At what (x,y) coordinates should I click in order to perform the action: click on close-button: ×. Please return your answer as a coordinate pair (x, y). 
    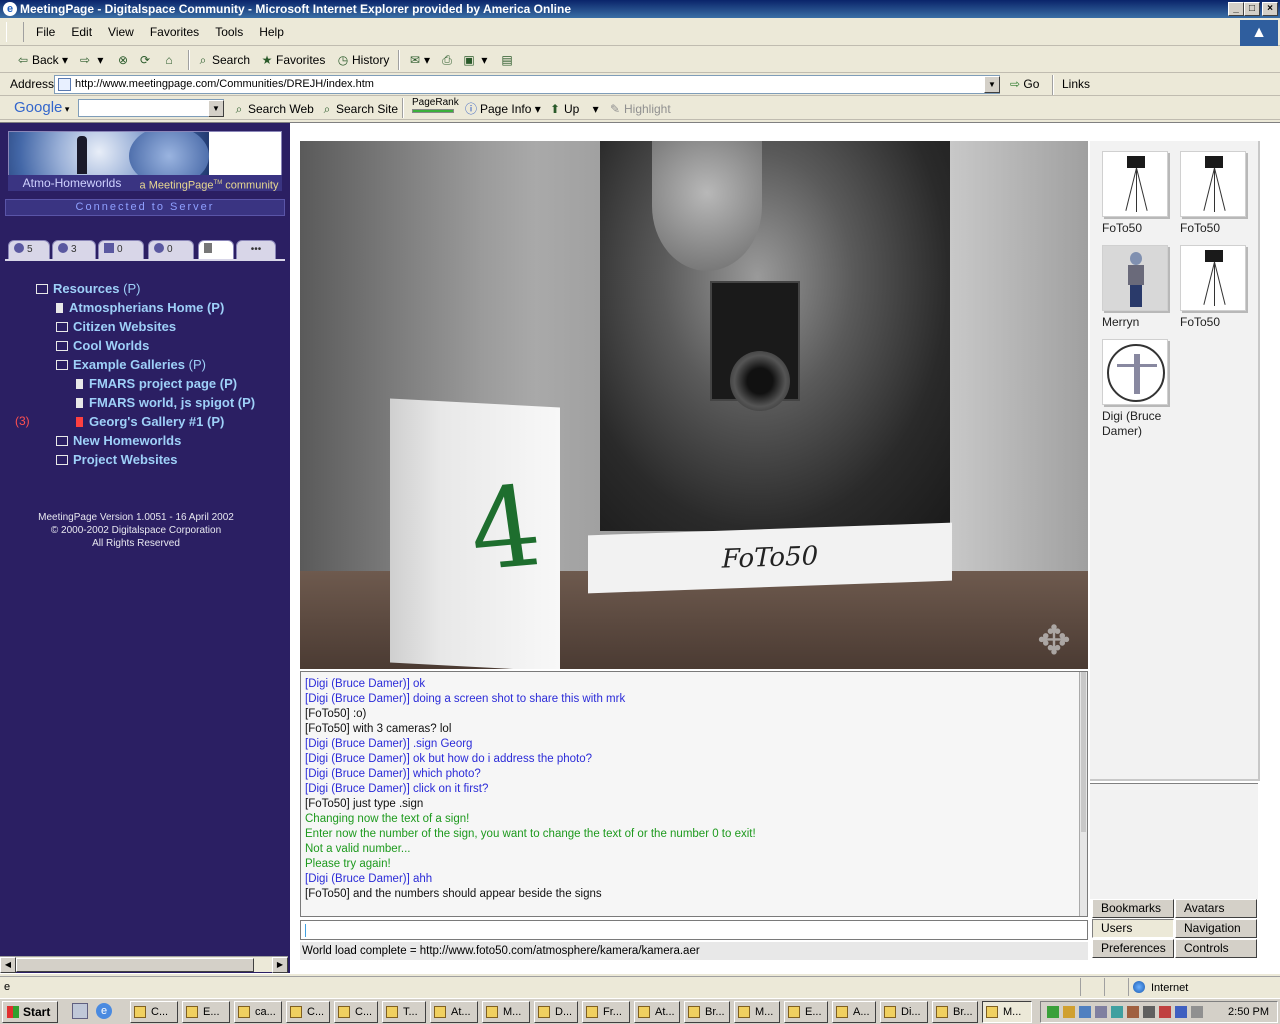
    Looking at the image, I should click on (1270, 9).